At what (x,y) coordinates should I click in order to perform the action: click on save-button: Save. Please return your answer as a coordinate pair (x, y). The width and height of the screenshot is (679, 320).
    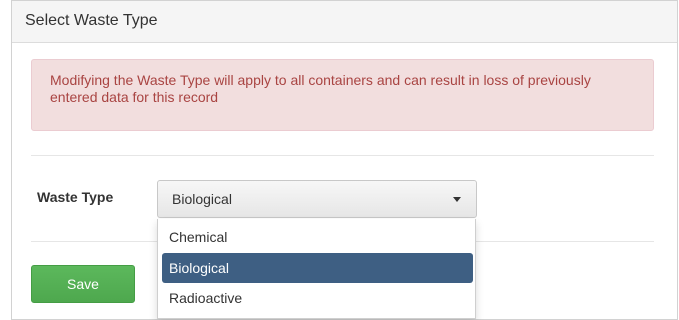
    Looking at the image, I should click on (83, 284).